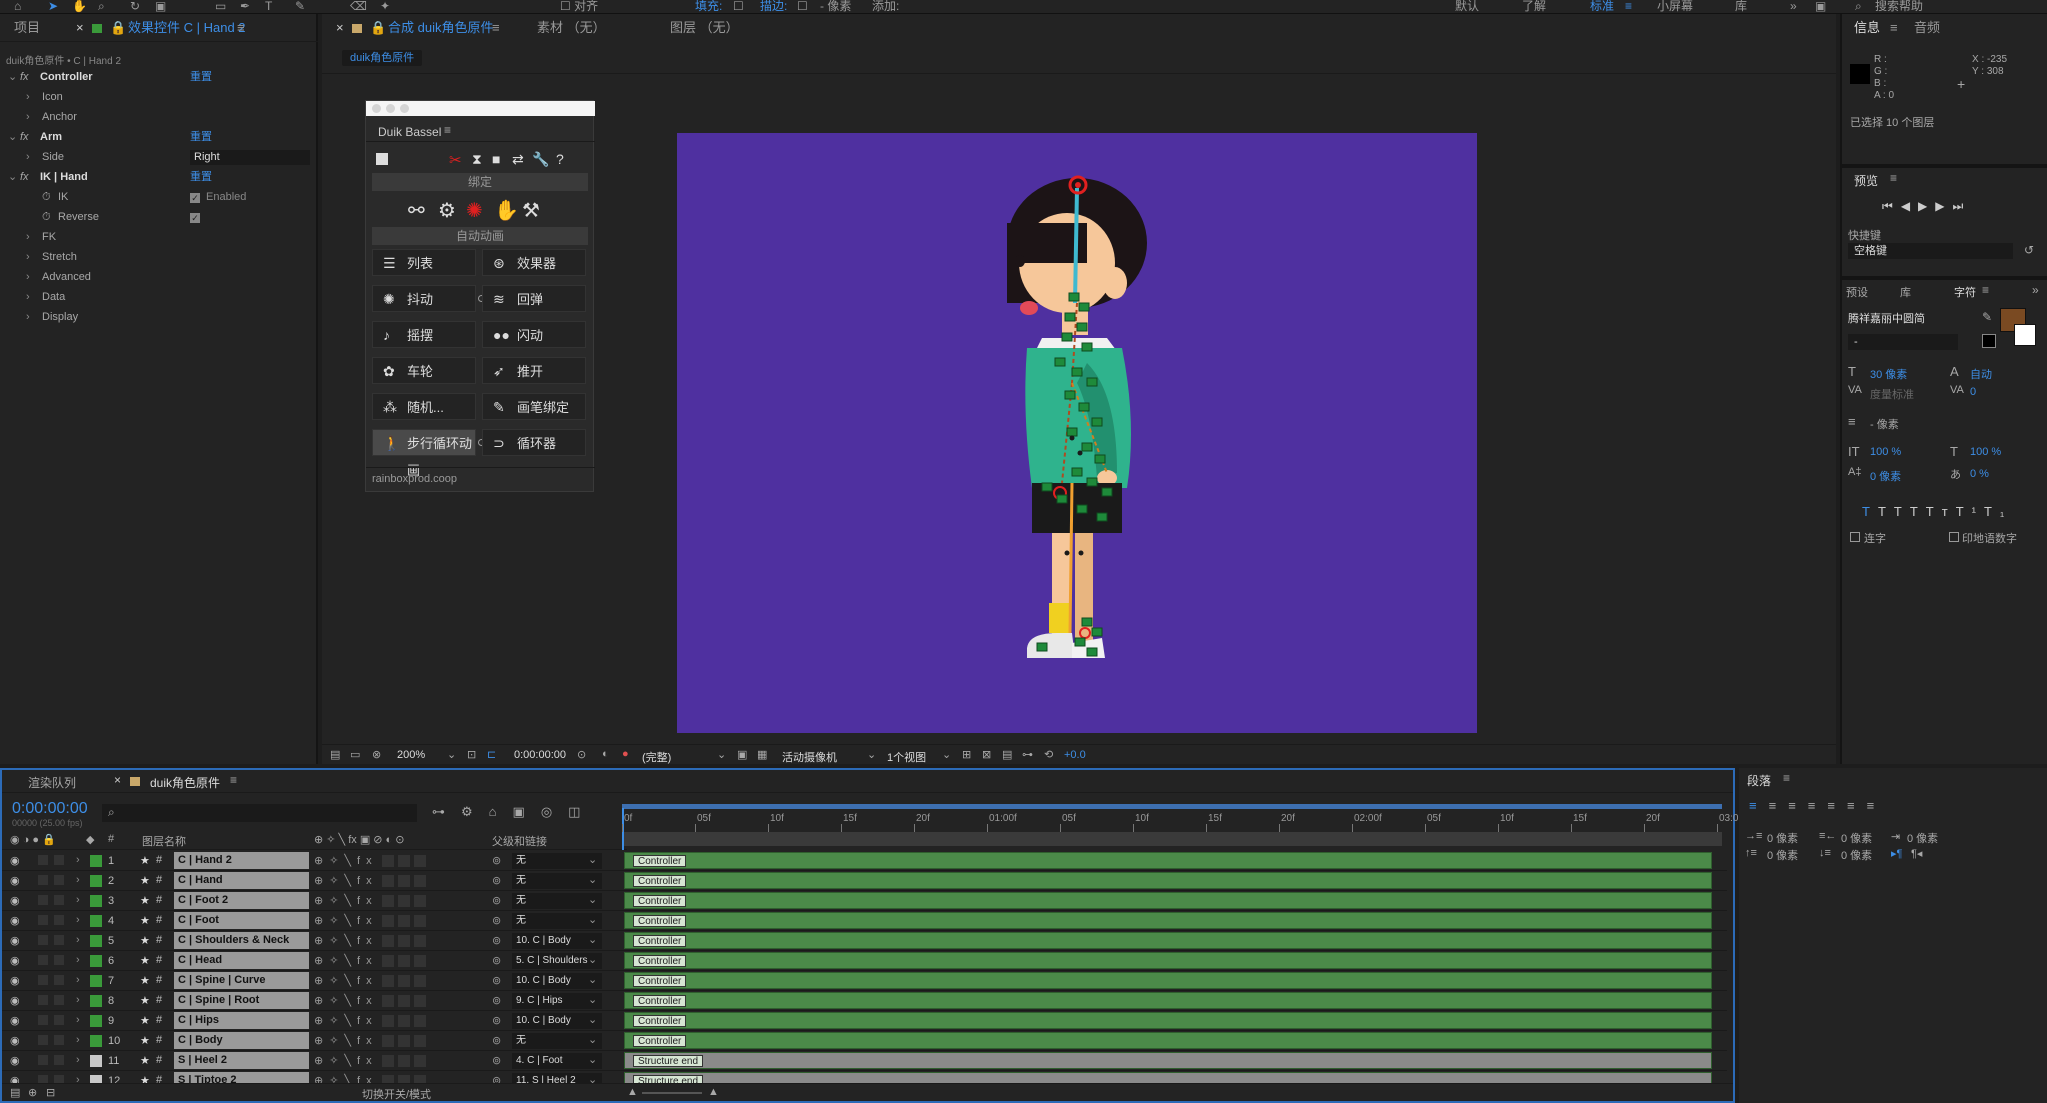  Describe the element at coordinates (1903, 342) in the screenshot. I see `font-style-select: -` at that location.